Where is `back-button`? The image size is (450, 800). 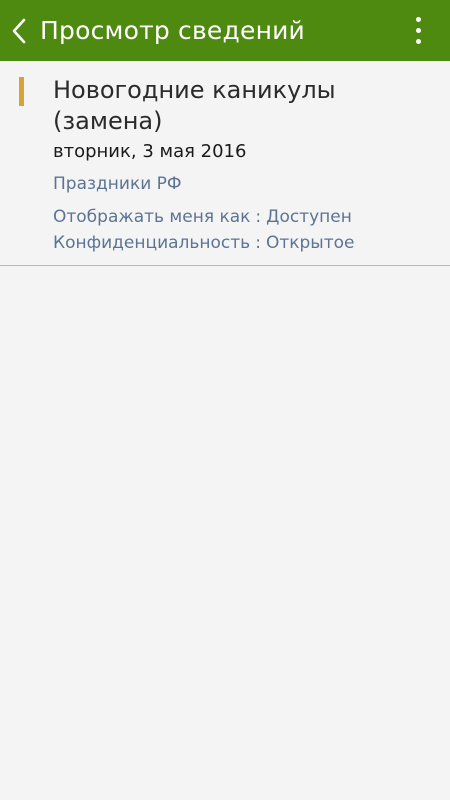
back-button is located at coordinates (19, 30).